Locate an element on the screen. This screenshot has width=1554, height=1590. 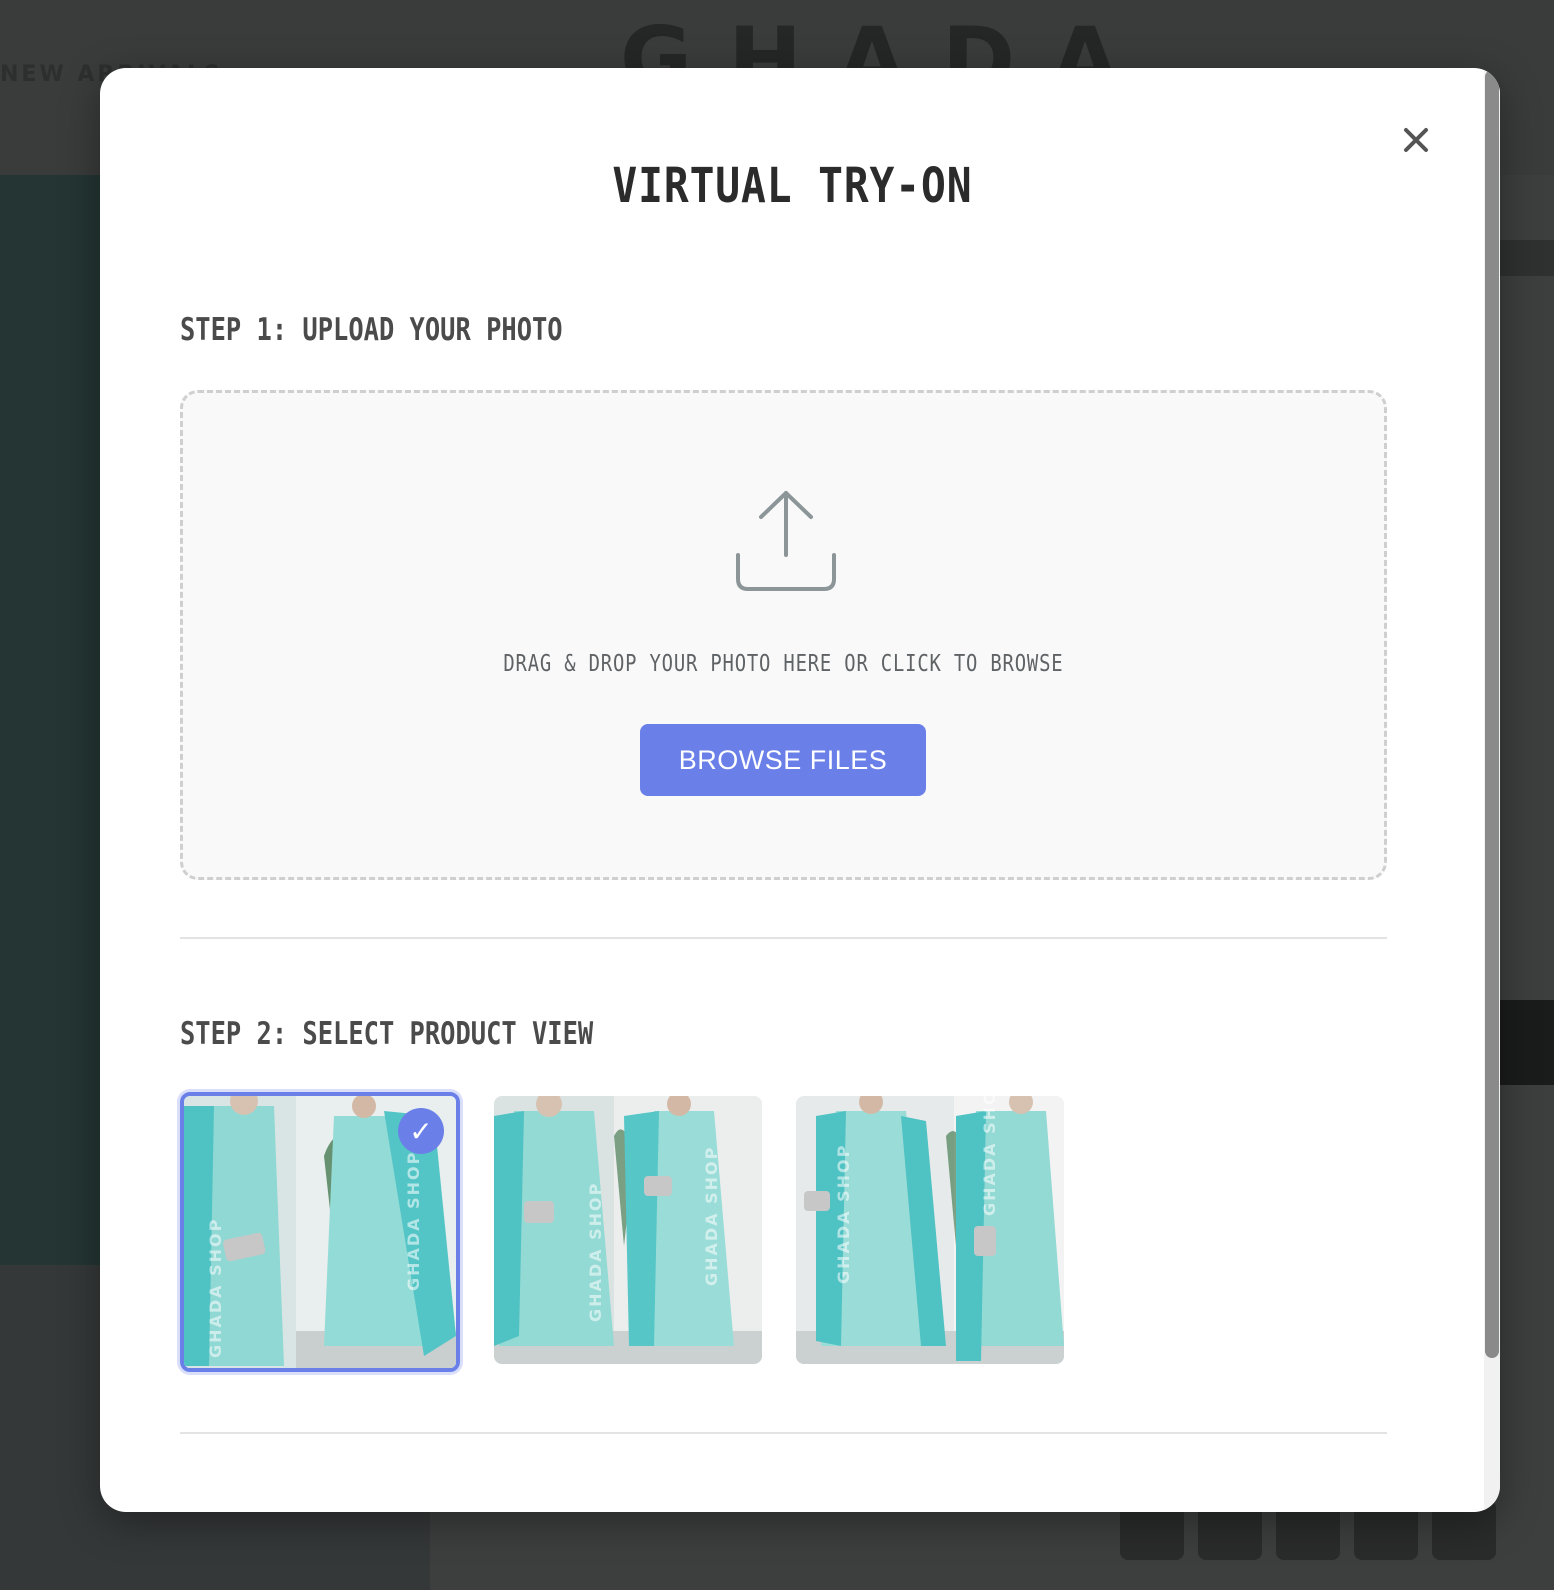
product-view-3: GHADA SHOP GHADA SHOP is located at coordinates (930, 1230).